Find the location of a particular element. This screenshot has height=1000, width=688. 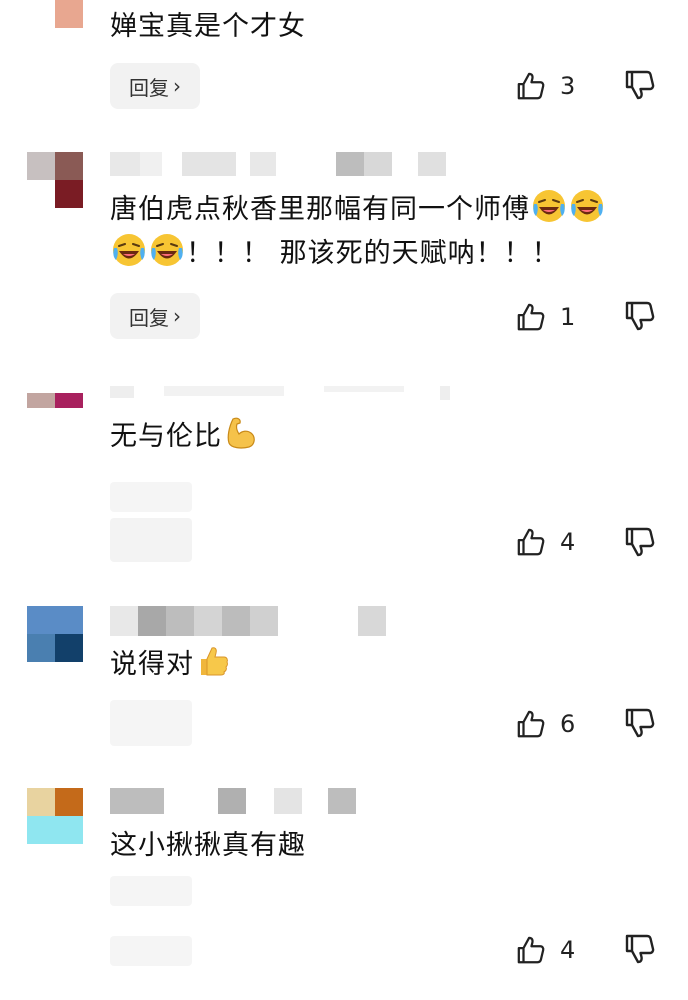

like-count: 6 is located at coordinates (568, 724).